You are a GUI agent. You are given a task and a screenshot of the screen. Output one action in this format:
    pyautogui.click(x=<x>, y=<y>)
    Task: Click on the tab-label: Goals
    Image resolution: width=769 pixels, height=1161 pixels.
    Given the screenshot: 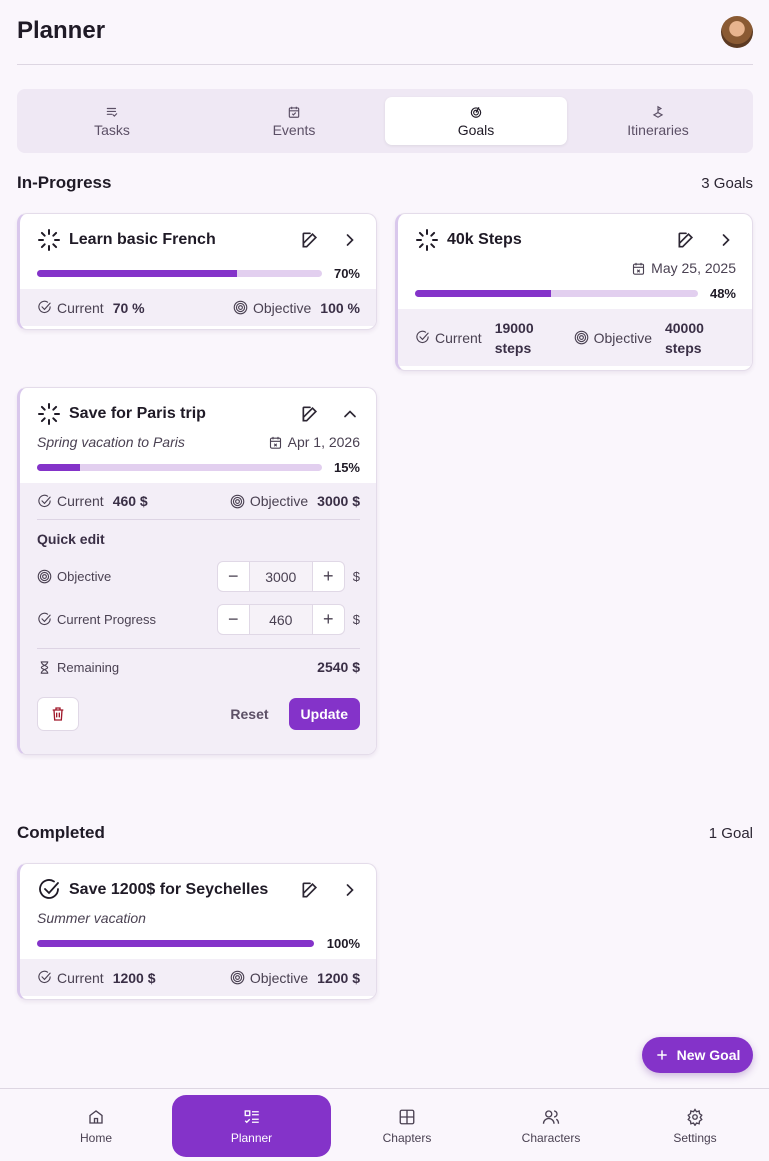 What is the action you would take?
    pyautogui.click(x=476, y=129)
    